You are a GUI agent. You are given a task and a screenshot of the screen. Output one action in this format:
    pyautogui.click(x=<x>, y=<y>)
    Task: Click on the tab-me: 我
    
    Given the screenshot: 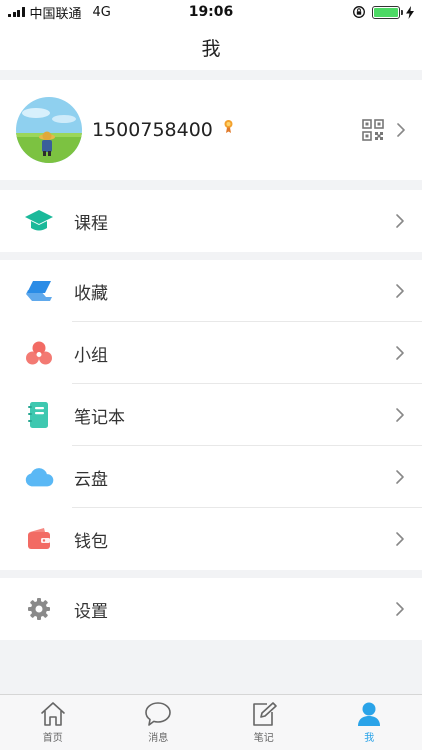 What is the action you would take?
    pyautogui.click(x=369, y=722)
    